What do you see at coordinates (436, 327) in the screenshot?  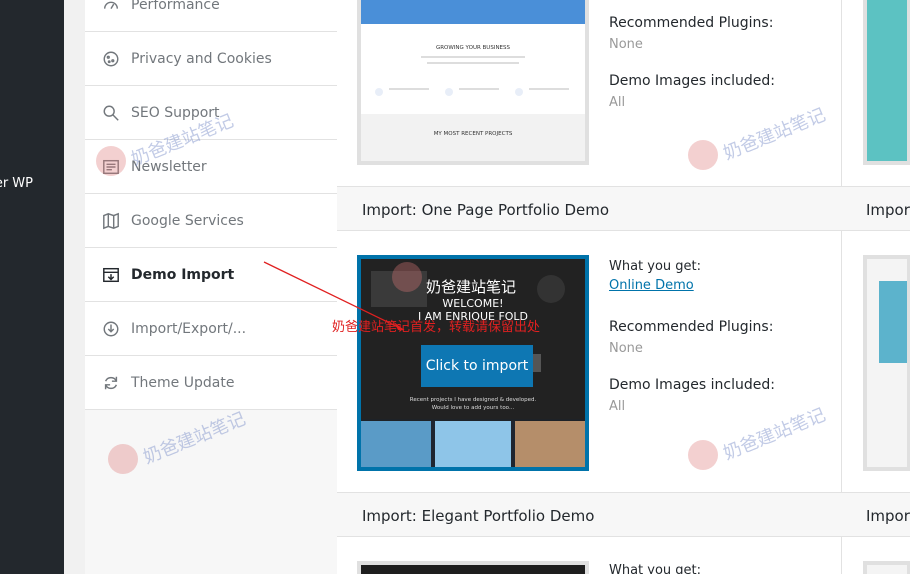 I see `annotation-text: 奶爸建站笔记首发，转载请保留出处` at bounding box center [436, 327].